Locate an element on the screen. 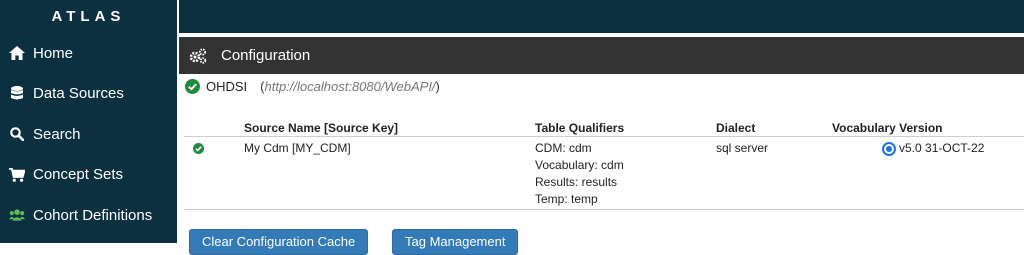  cogs-icon is located at coordinates (198, 55).